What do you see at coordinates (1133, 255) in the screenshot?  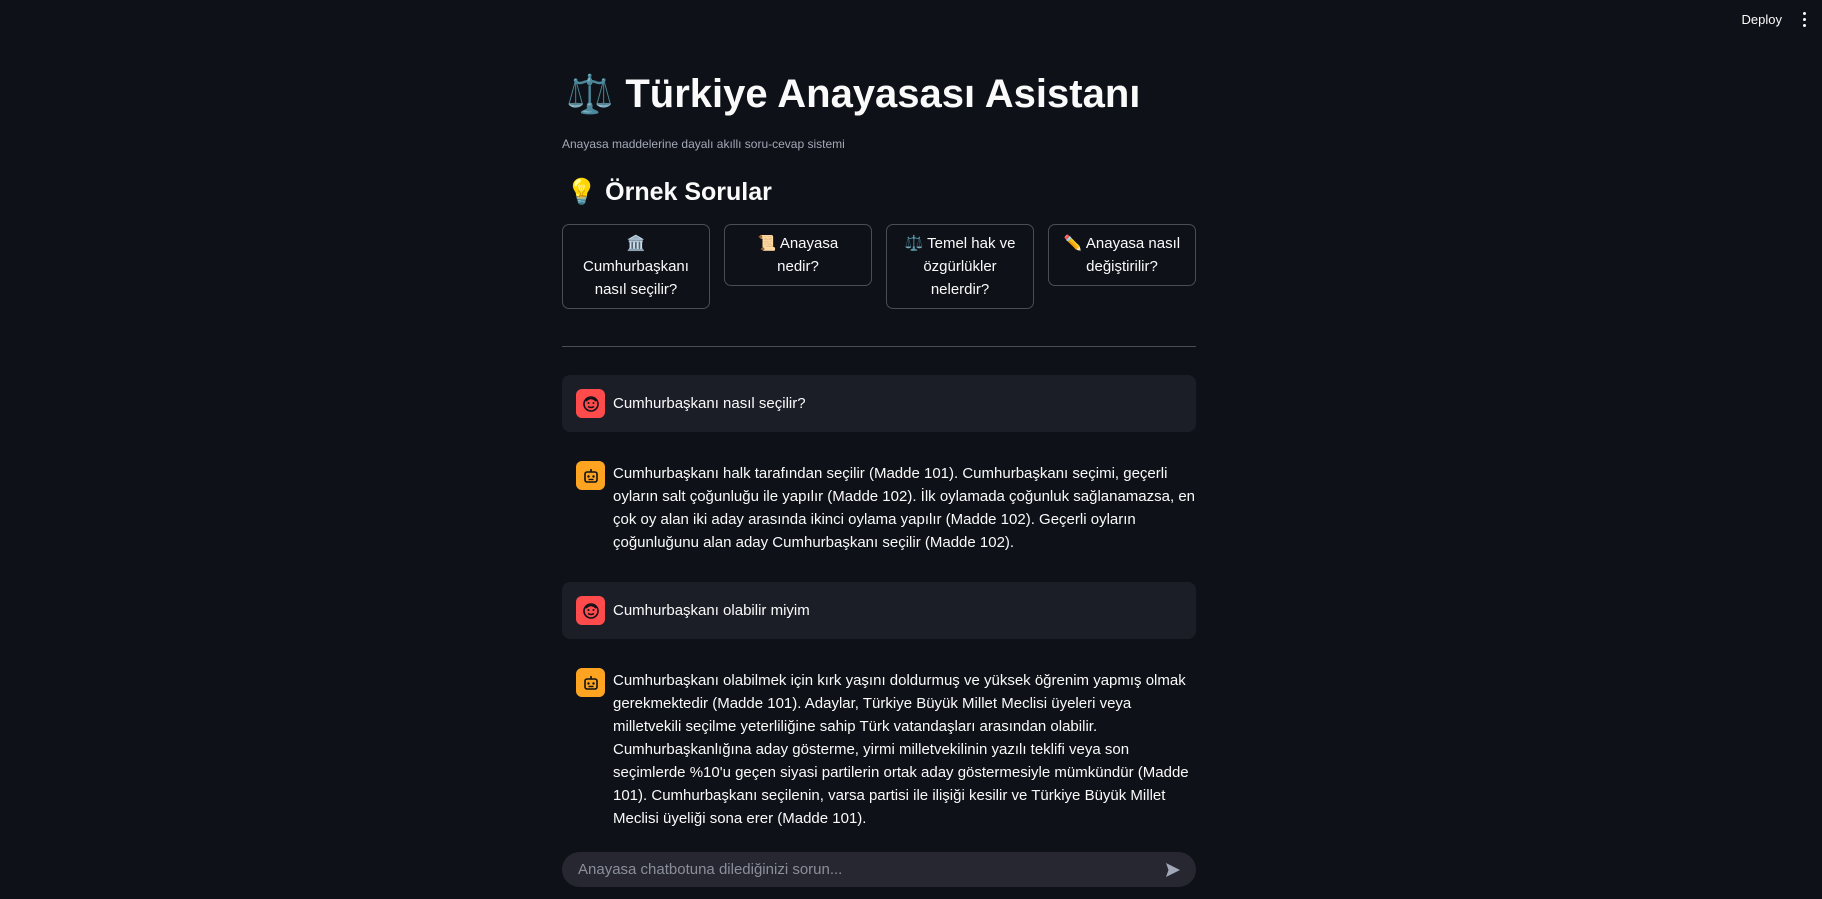 I see `example-button-label: Anayasa nasıl değiştirilir?` at bounding box center [1133, 255].